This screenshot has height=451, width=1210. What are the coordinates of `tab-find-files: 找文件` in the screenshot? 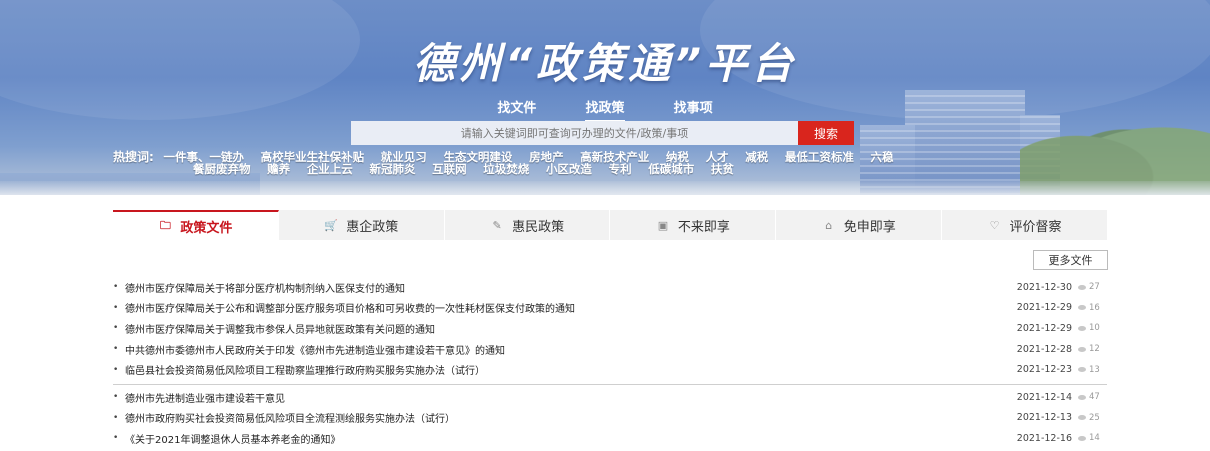 It's located at (516, 108).